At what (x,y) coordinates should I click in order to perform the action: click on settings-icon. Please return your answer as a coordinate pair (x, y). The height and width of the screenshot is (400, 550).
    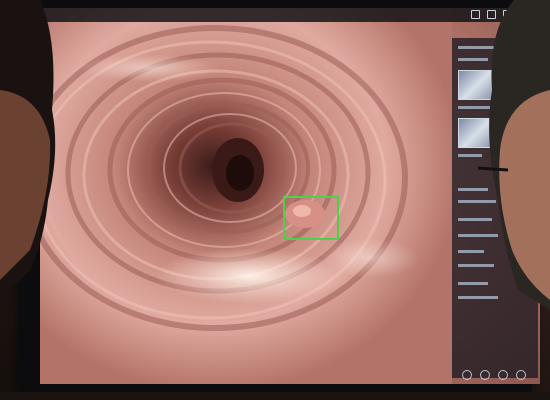
    Looking at the image, I should click on (467, 375).